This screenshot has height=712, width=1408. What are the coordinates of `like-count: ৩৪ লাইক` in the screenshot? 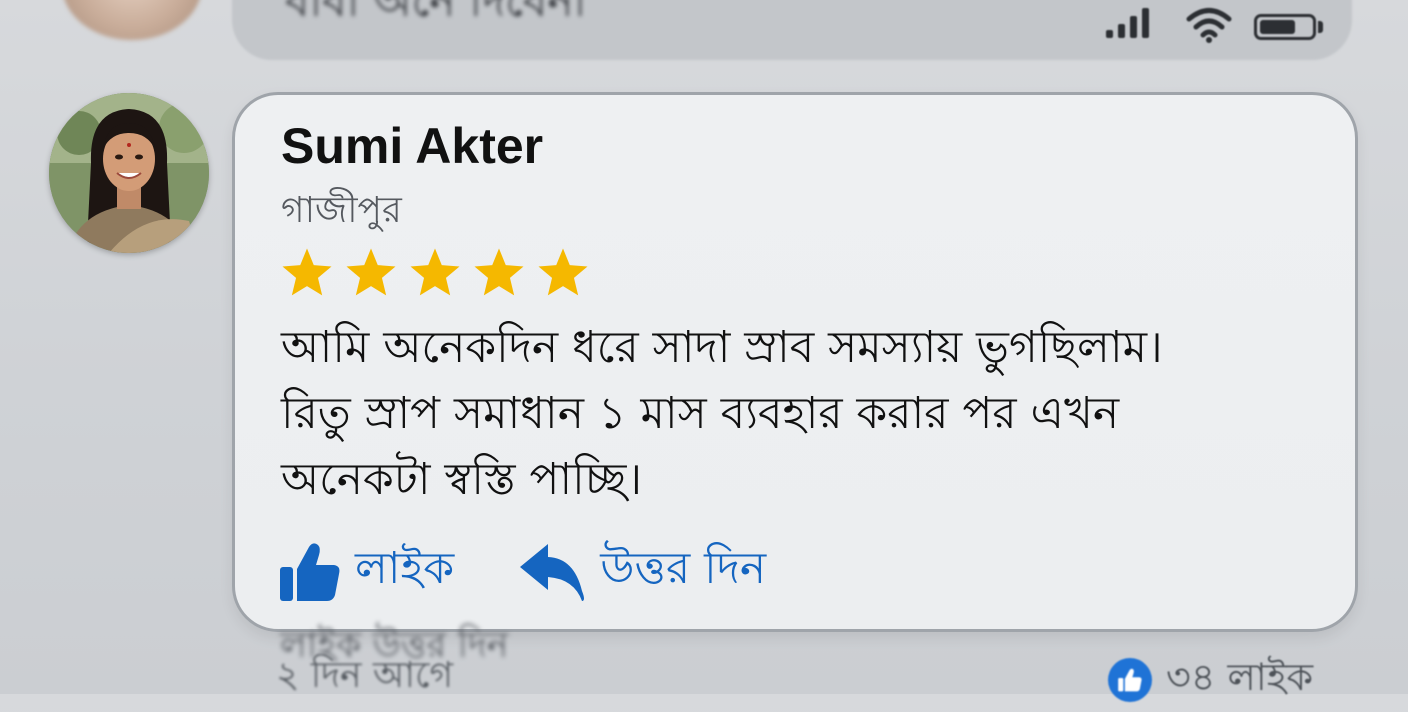 It's located at (1210, 680).